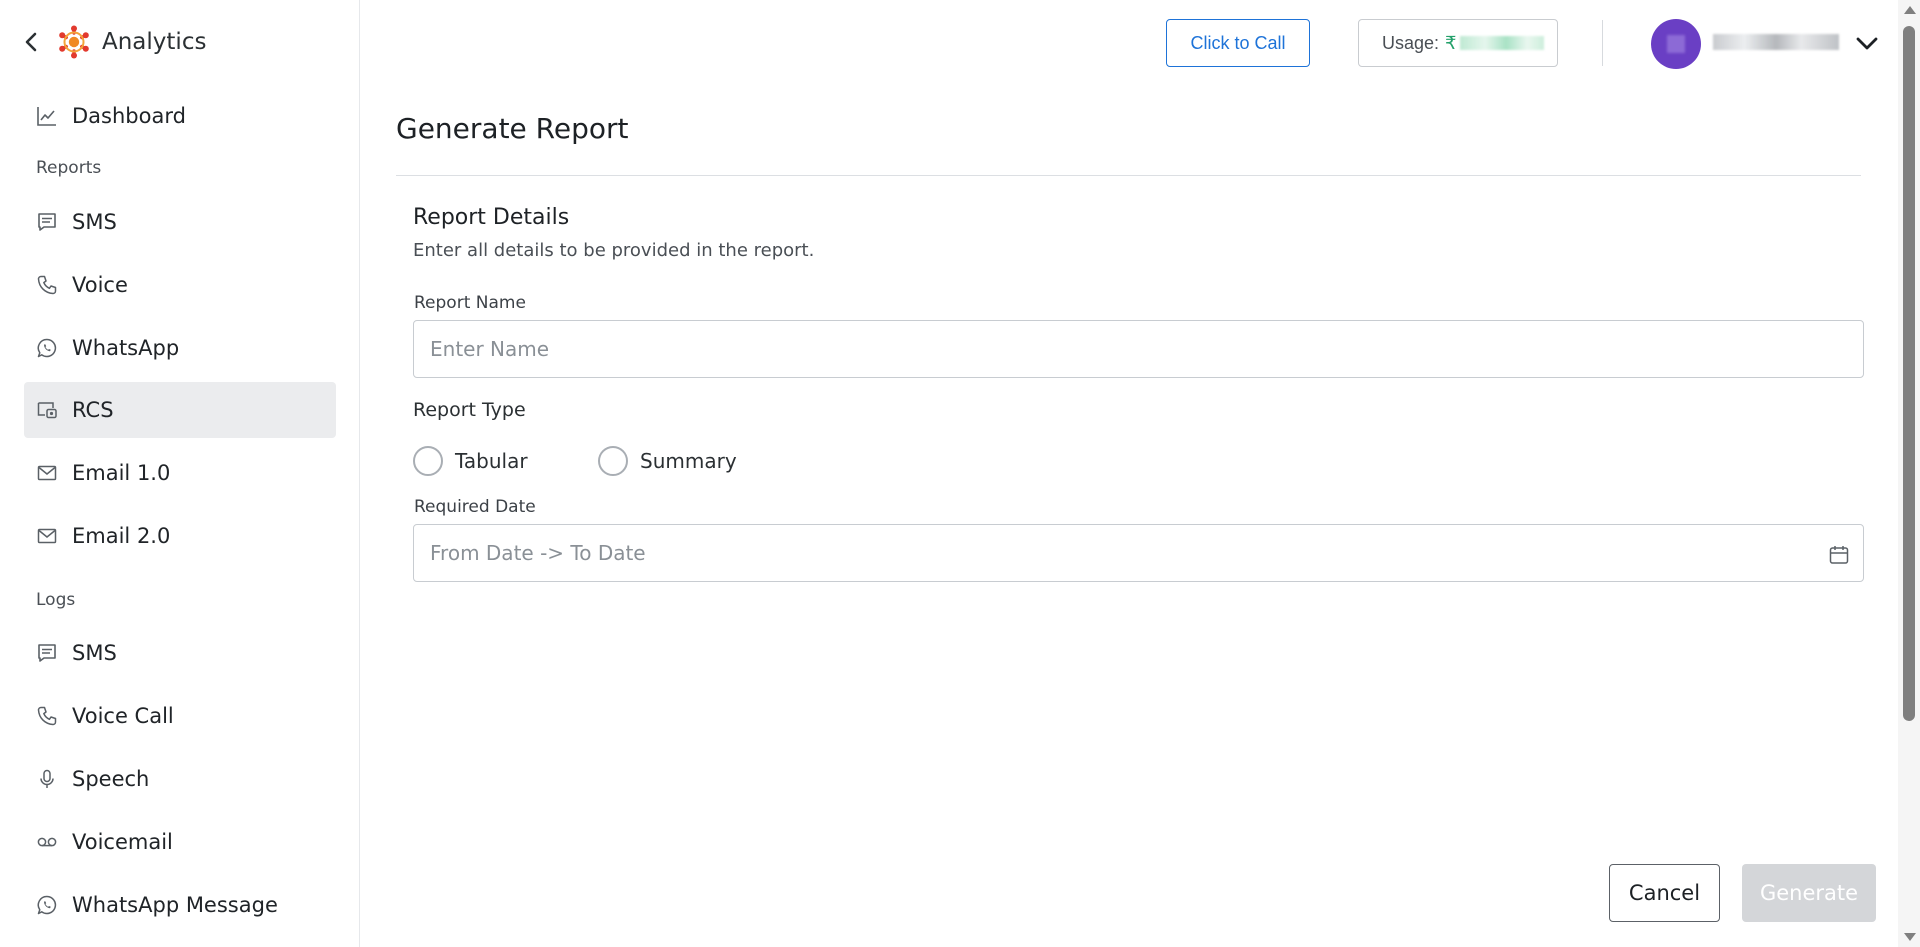  Describe the element at coordinates (1867, 44) in the screenshot. I see `chevron-down-icon` at that location.